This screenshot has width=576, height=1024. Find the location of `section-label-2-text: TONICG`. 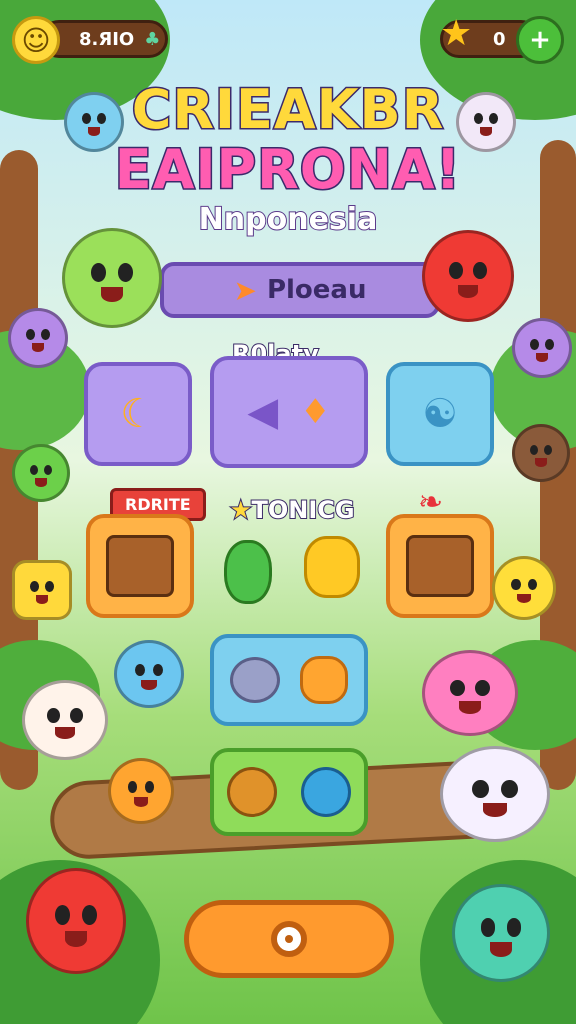

section-label-2-text: TONICG is located at coordinates (303, 510).